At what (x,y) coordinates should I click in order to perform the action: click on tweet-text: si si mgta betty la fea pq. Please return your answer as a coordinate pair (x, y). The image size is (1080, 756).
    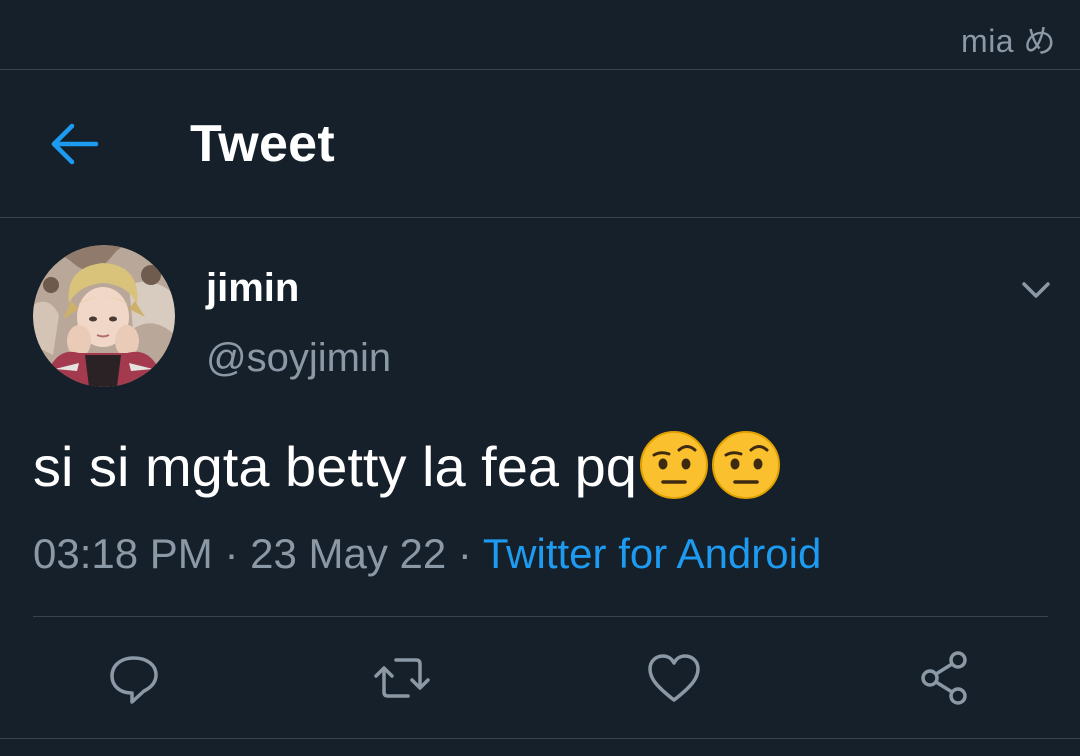
    Looking at the image, I should click on (407, 465).